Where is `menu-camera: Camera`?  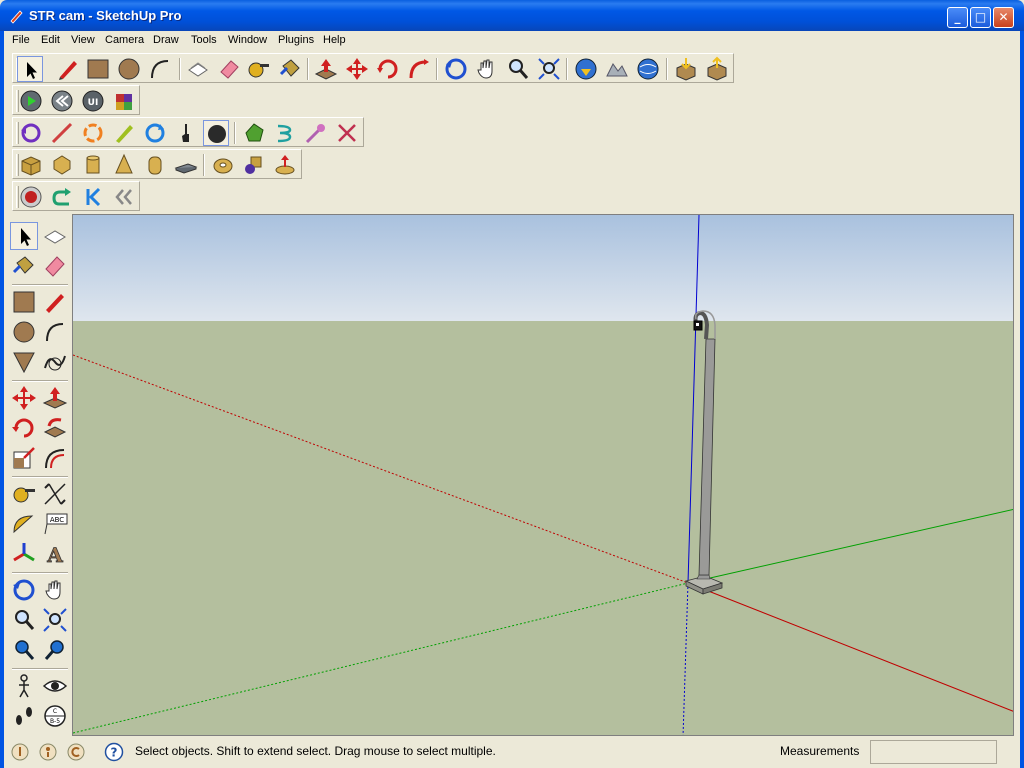
menu-camera: Camera is located at coordinates (124, 40).